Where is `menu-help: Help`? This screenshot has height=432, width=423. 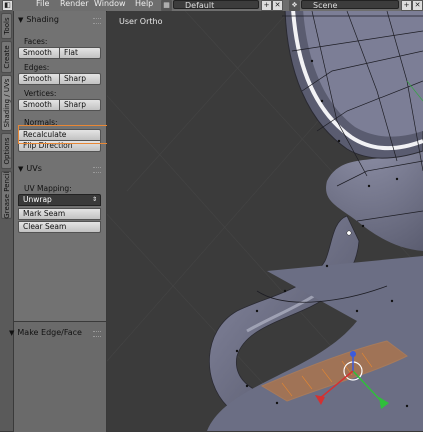 menu-help: Help is located at coordinates (144, 4).